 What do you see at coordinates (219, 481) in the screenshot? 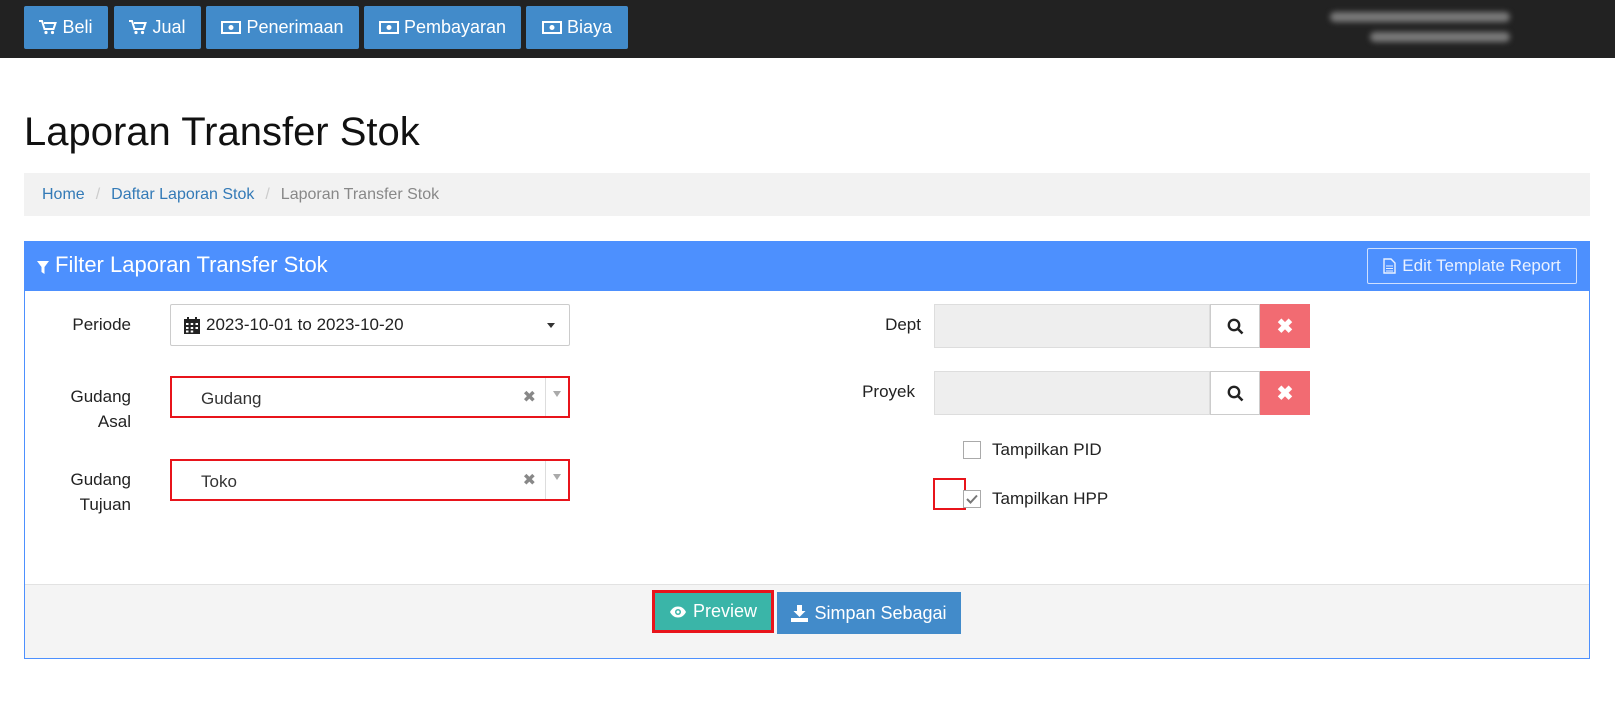
I see `gudang-tujuan-value: Toko` at bounding box center [219, 481].